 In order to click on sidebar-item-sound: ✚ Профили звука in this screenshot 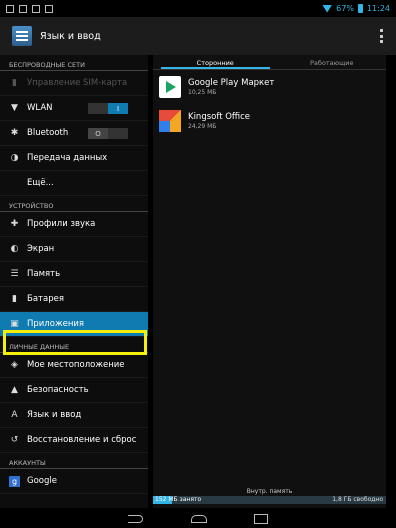, I will do `click(74, 224)`.